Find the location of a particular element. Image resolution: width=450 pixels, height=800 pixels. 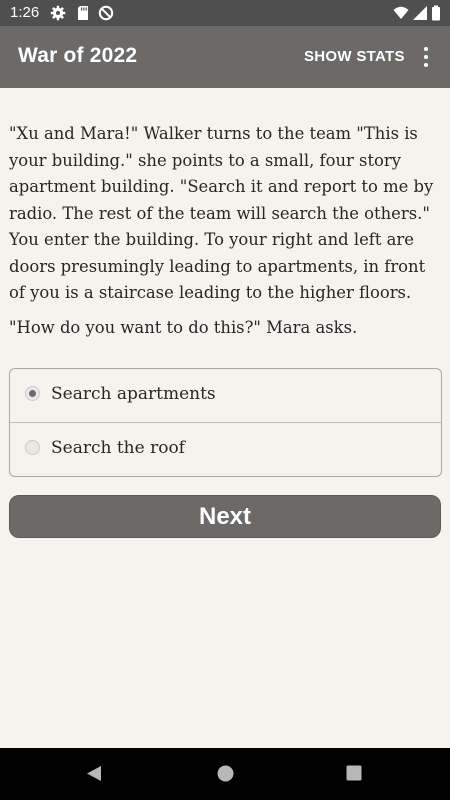

recents-icon is located at coordinates (354, 773).